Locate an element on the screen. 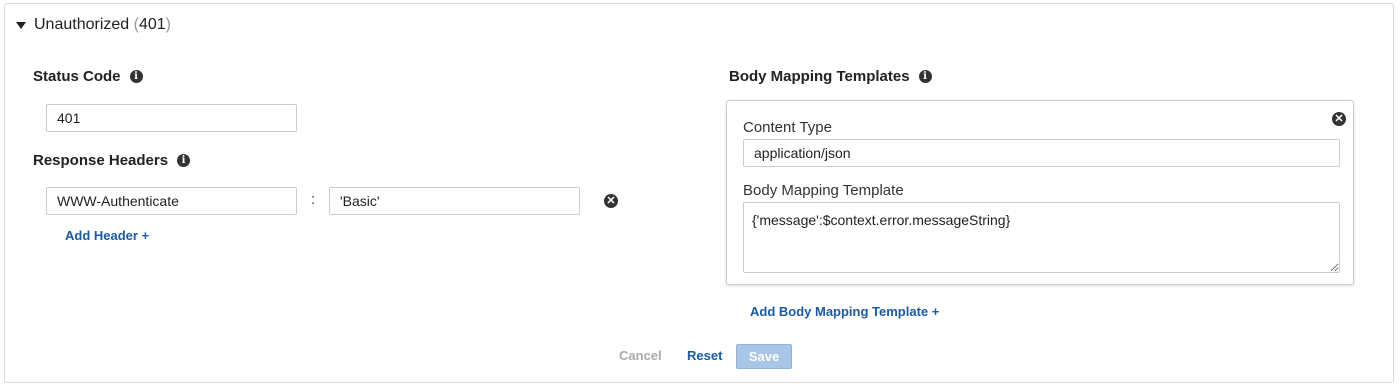  section-title: Unauthorized is located at coordinates (82, 24).